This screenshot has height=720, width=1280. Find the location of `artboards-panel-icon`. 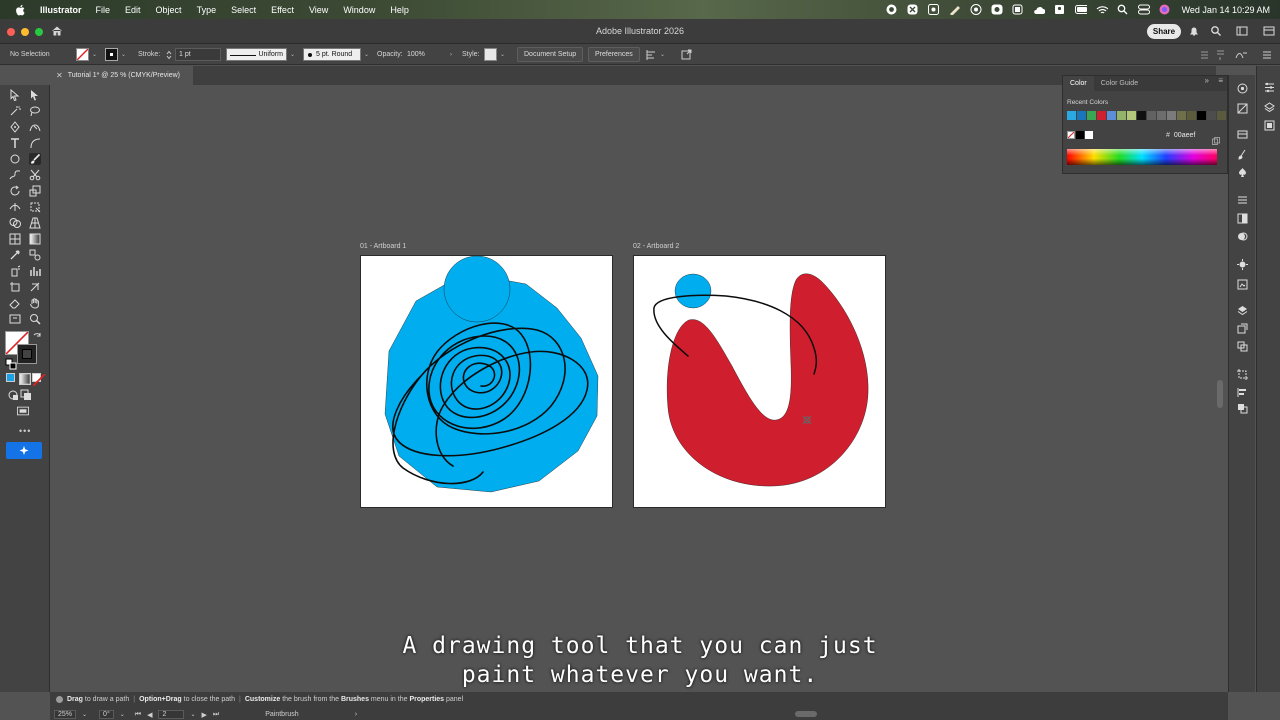

artboards-panel-icon is located at coordinates (1242, 328).